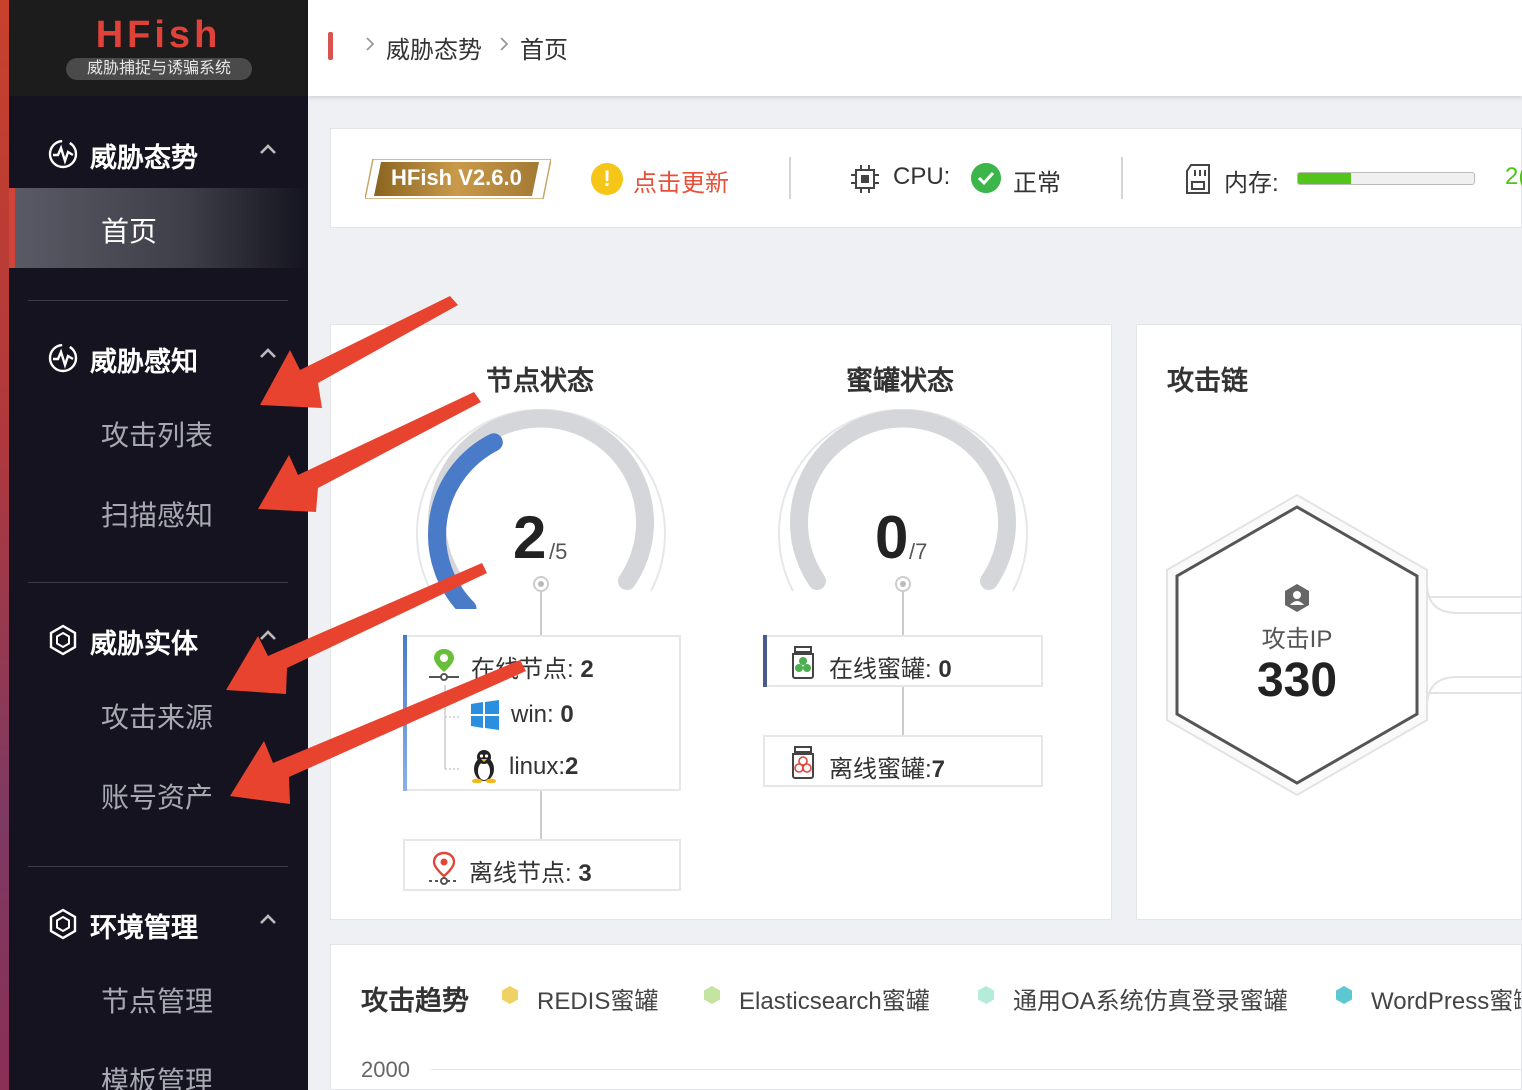 The width and height of the screenshot is (1522, 1090). Describe the element at coordinates (451, 727) in the screenshot. I see `tree-branch` at that location.